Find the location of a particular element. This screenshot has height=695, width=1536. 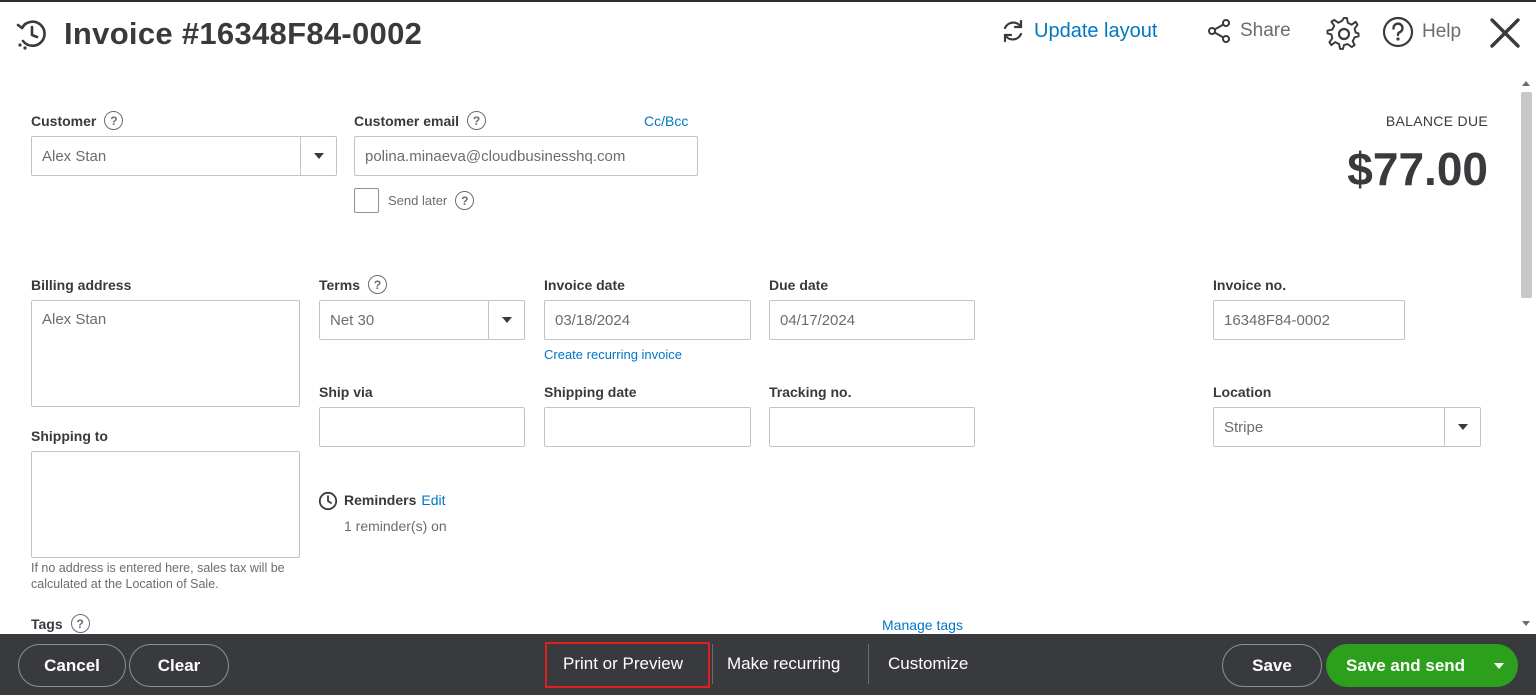

shipping-date-label: Shipping date is located at coordinates (590, 392).